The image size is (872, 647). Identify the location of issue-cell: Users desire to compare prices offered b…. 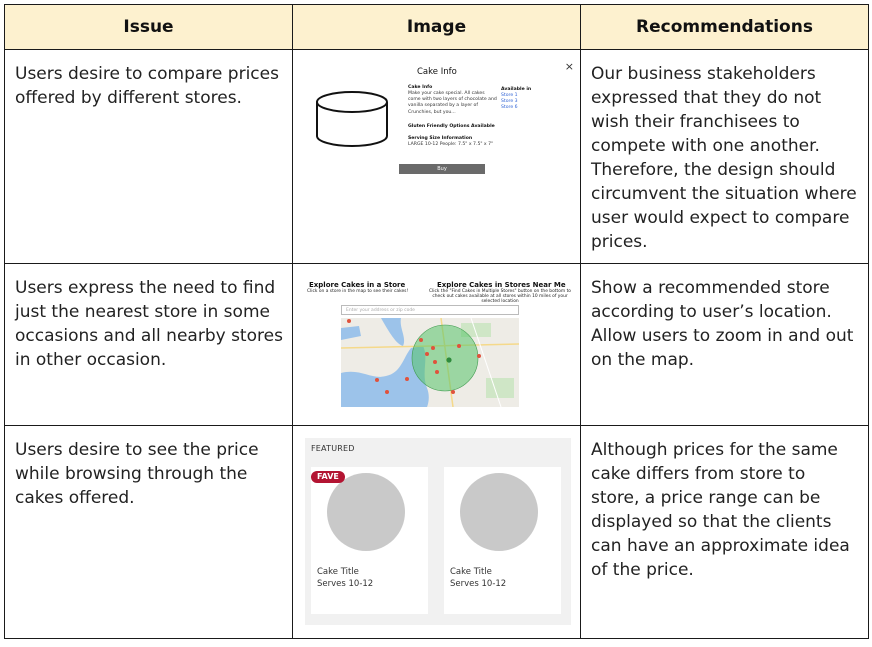
(148, 156).